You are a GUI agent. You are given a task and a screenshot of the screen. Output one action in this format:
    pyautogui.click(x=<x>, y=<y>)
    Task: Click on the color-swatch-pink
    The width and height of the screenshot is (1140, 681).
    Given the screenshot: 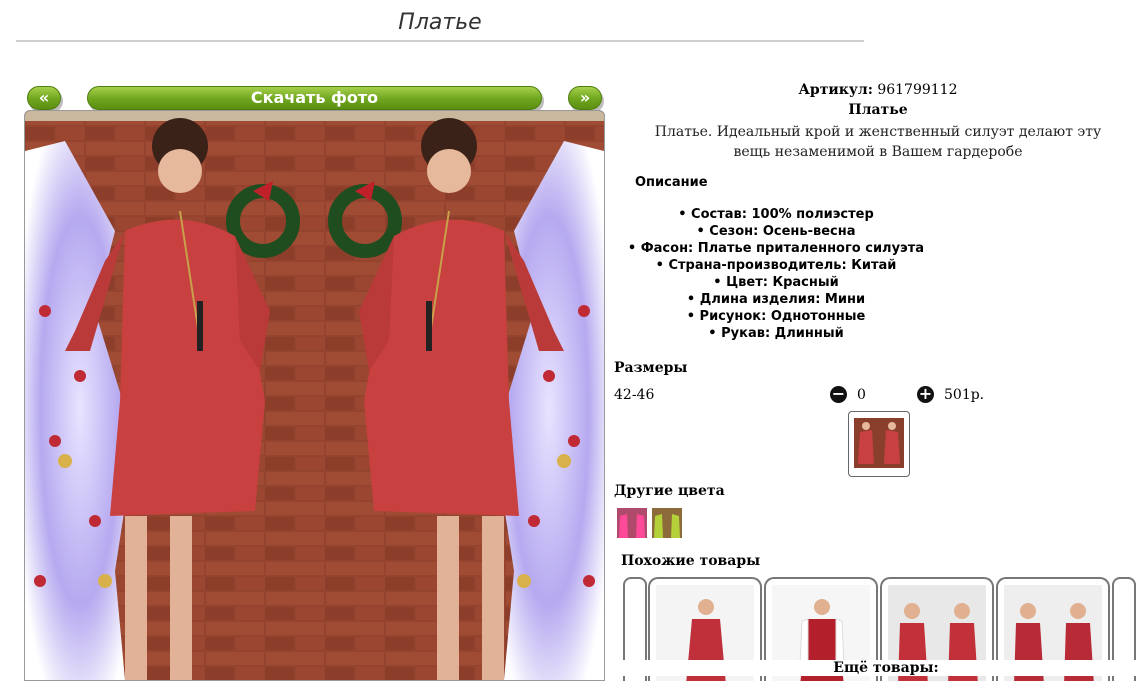 What is the action you would take?
    pyautogui.click(x=632, y=523)
    